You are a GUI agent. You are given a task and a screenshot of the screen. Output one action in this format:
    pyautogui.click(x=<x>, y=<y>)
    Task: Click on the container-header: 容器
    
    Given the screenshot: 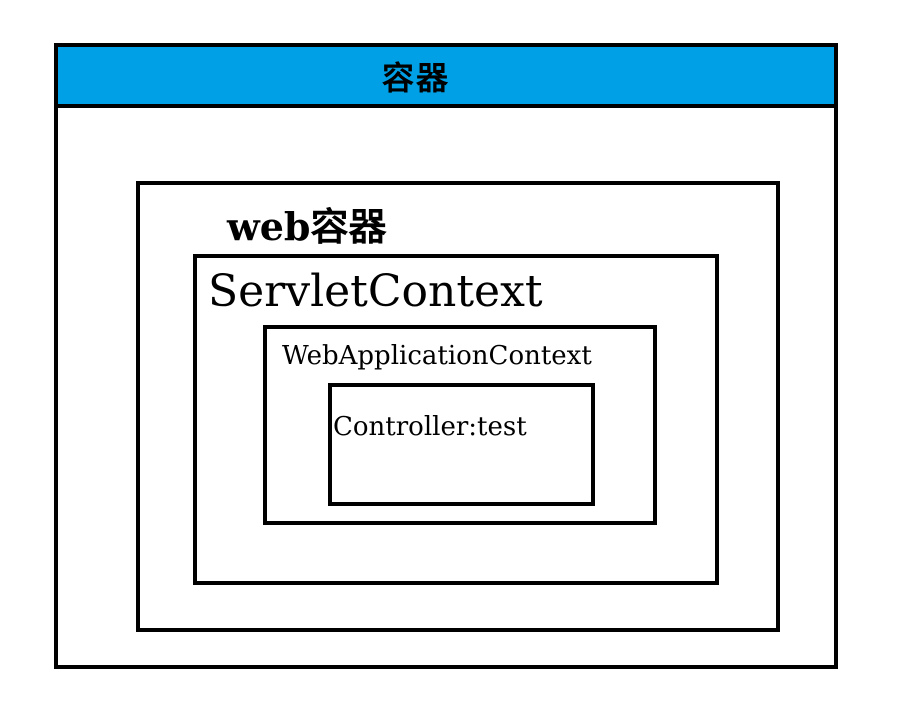 What is the action you would take?
    pyautogui.click(x=446, y=77)
    